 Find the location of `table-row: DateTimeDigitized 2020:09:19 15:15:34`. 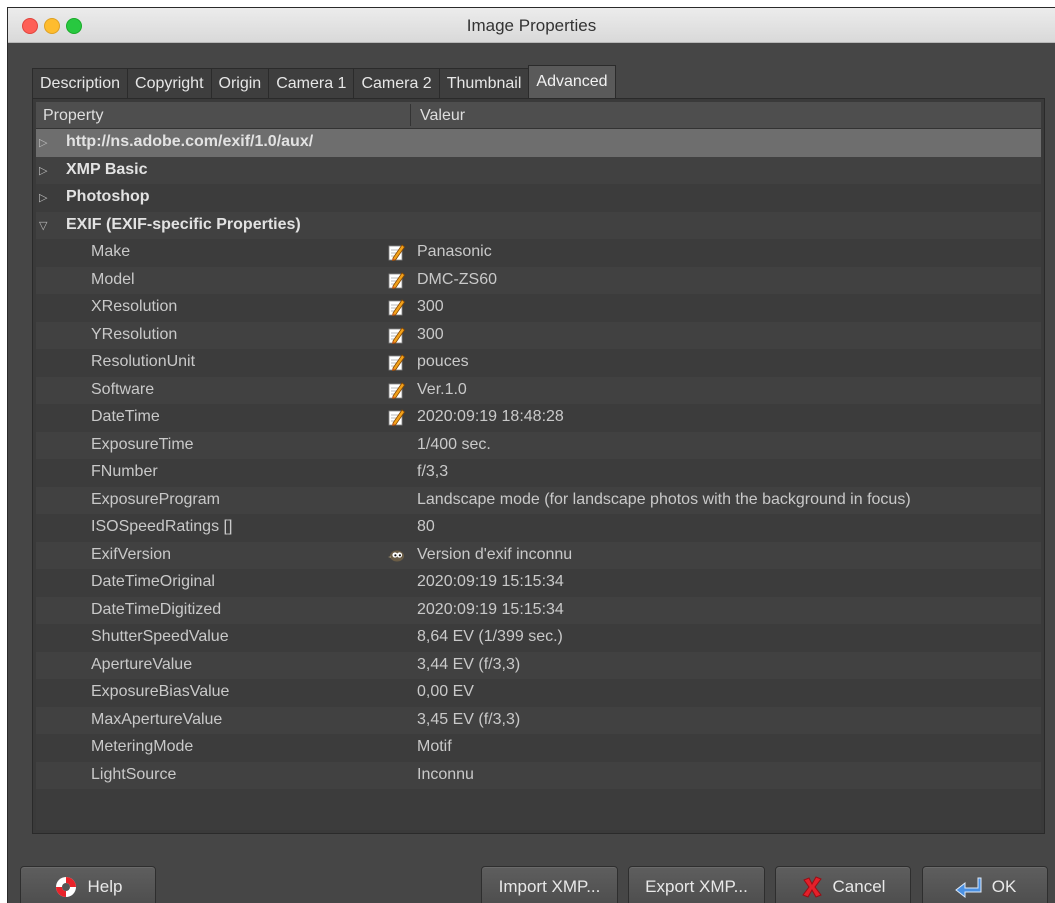

table-row: DateTimeDigitized 2020:09:19 15:15:34 is located at coordinates (538, 610).